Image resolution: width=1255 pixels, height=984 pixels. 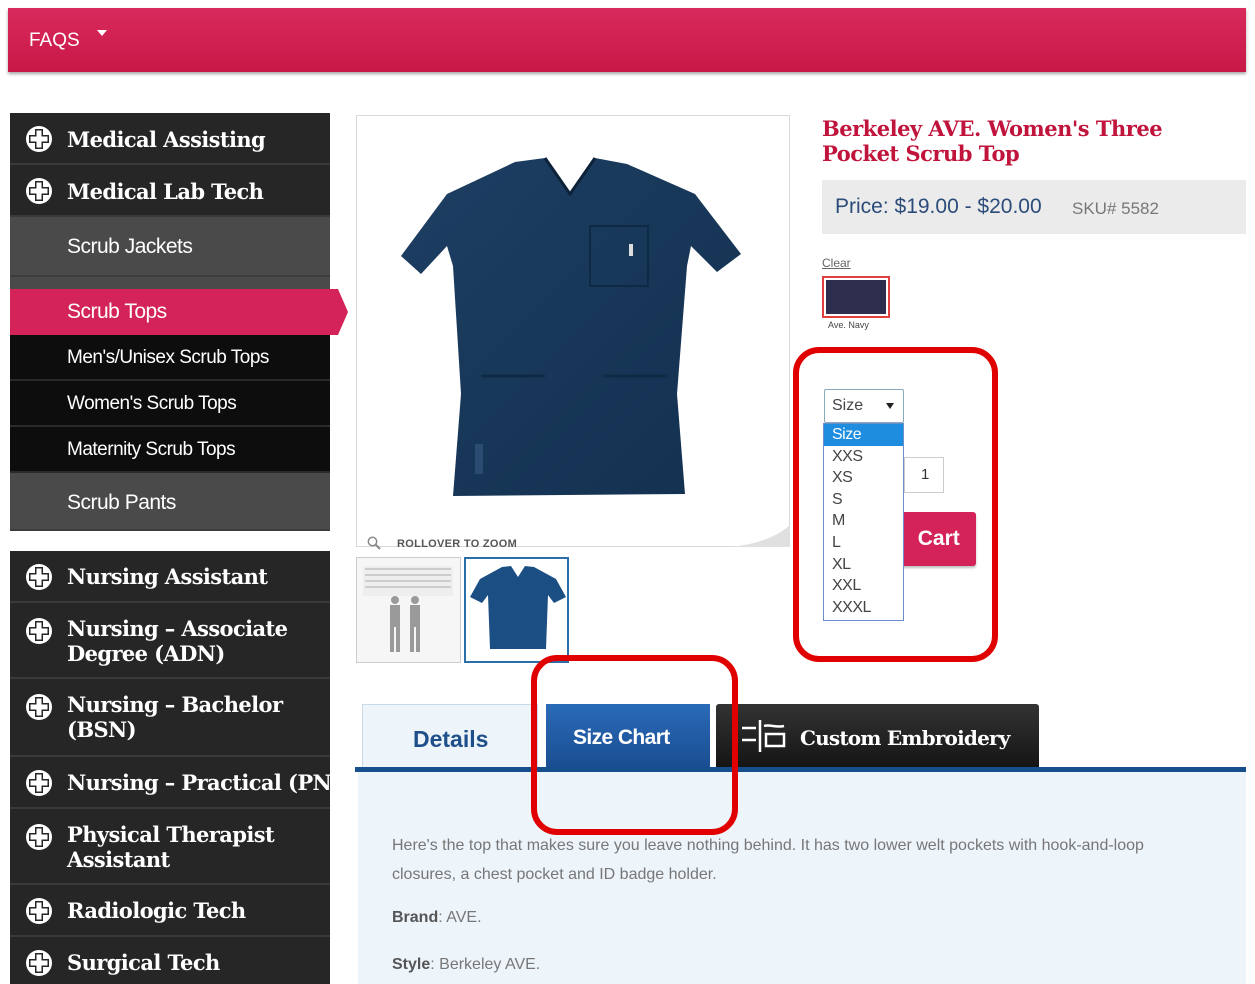 I want to click on sidebar-item-label: Scrub Tops, so click(x=117, y=311).